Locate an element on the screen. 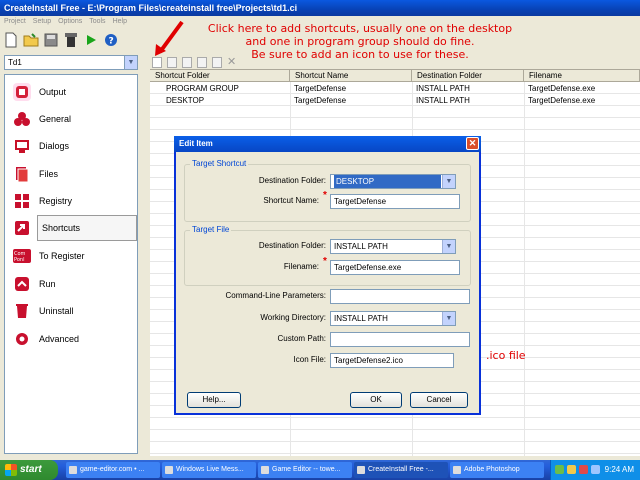 The height and width of the screenshot is (480, 640). sidebar-item-output: Output is located at coordinates (73, 92).